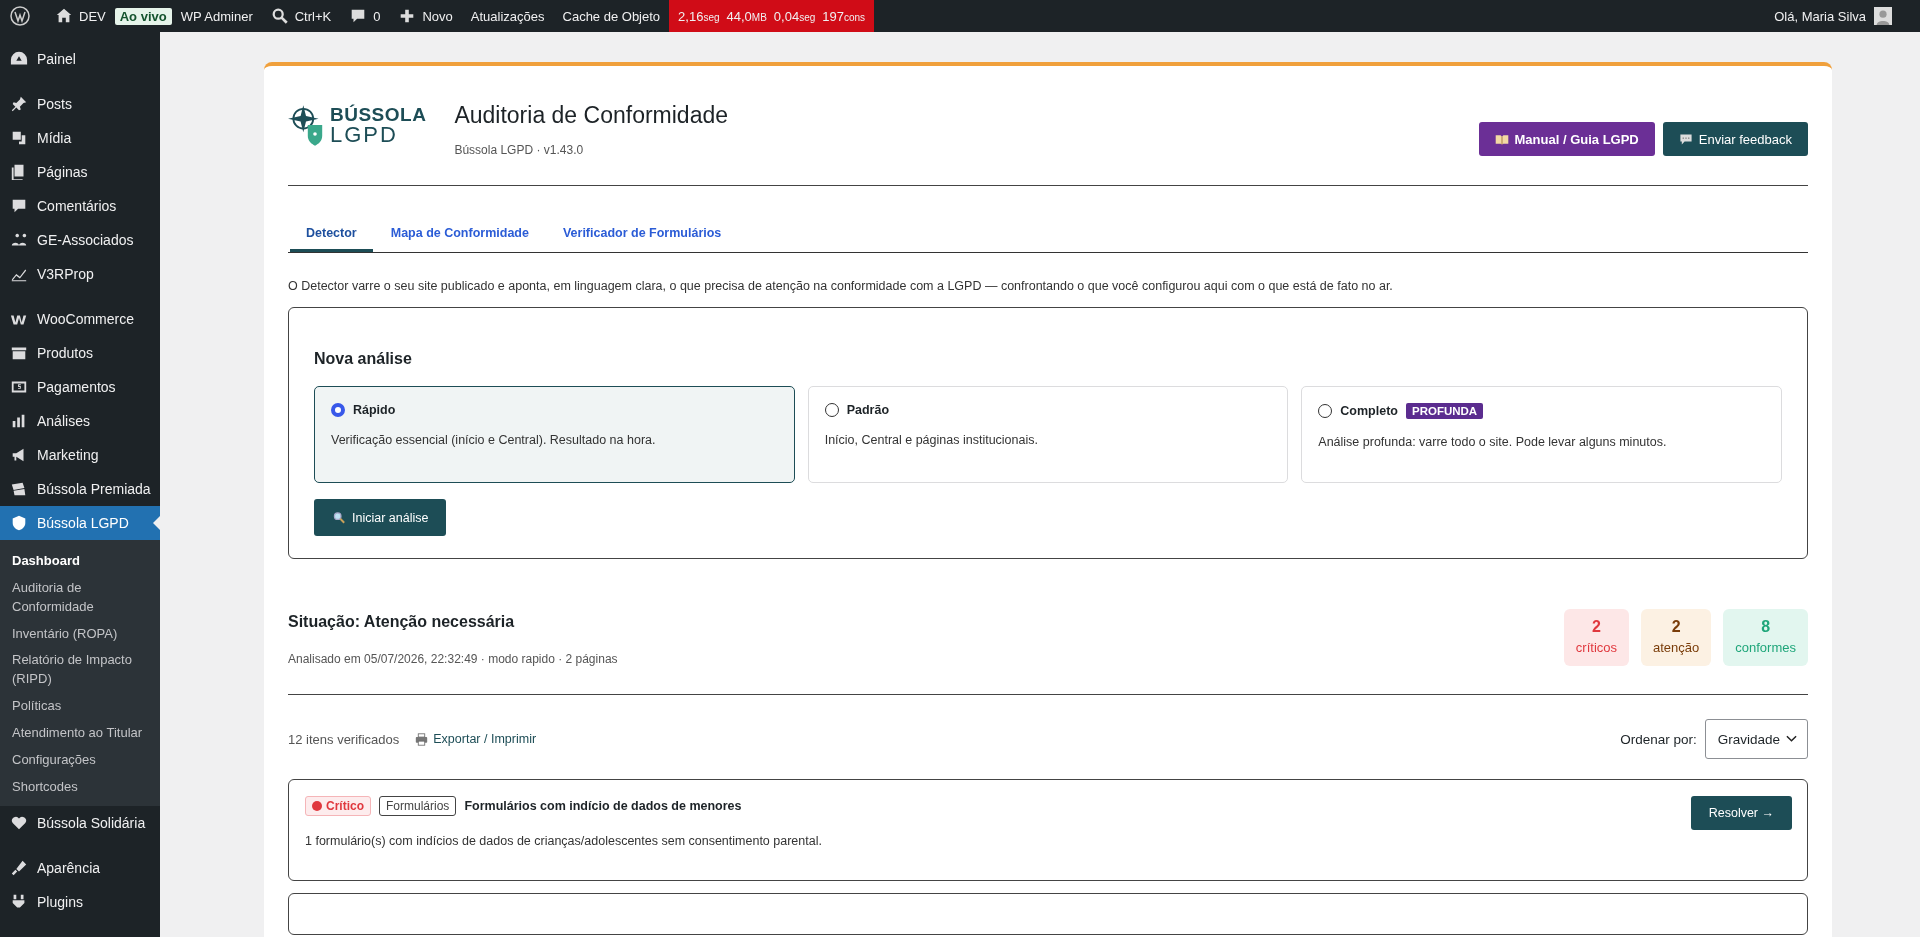 This screenshot has width=1920, height=937. I want to click on sidebar-submenu-item: Auditoria de Conformidade, so click(80, 597).